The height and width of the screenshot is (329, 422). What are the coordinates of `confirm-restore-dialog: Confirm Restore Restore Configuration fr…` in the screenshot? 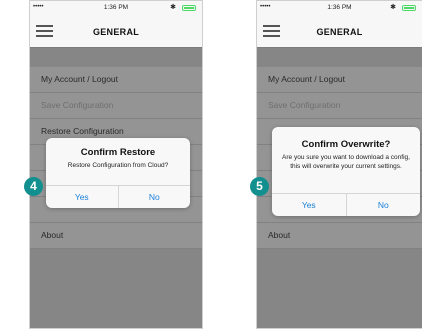 It's located at (118, 173).